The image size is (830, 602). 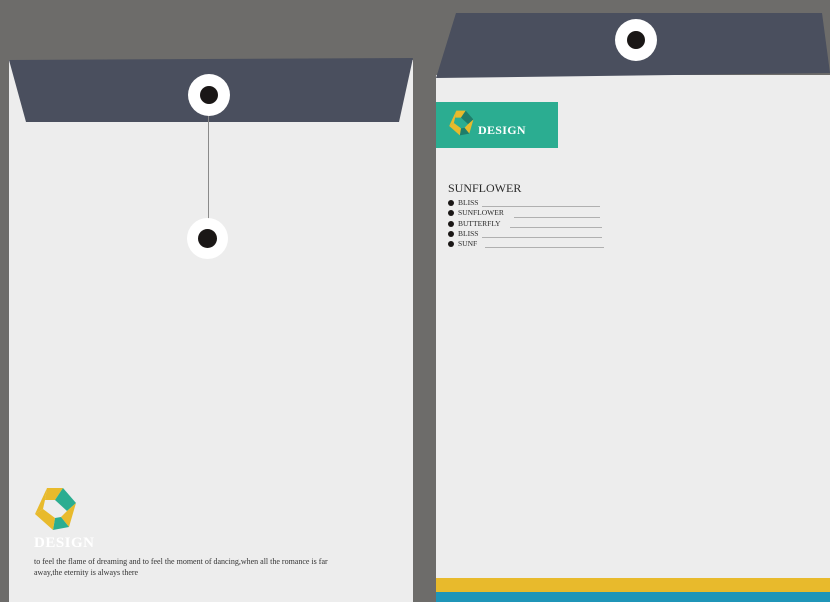 I want to click on list-item-label: BUTTERFLY, so click(x=479, y=223).